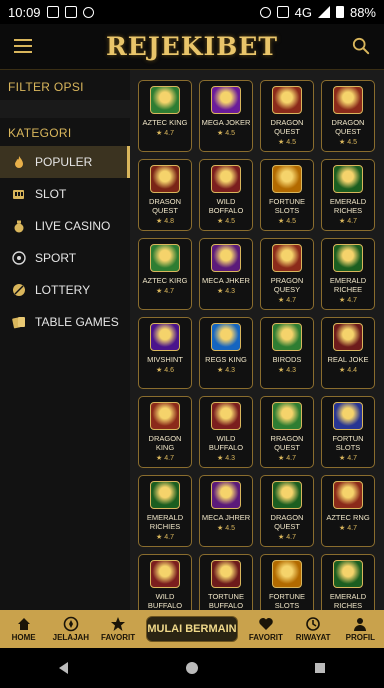 The image size is (384, 688). I want to click on game-name: BIRODS, so click(287, 359).